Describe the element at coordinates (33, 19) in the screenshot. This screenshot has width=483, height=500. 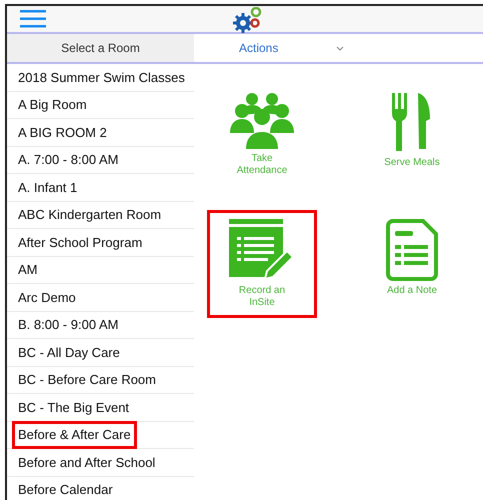
I see `menu-icon` at that location.